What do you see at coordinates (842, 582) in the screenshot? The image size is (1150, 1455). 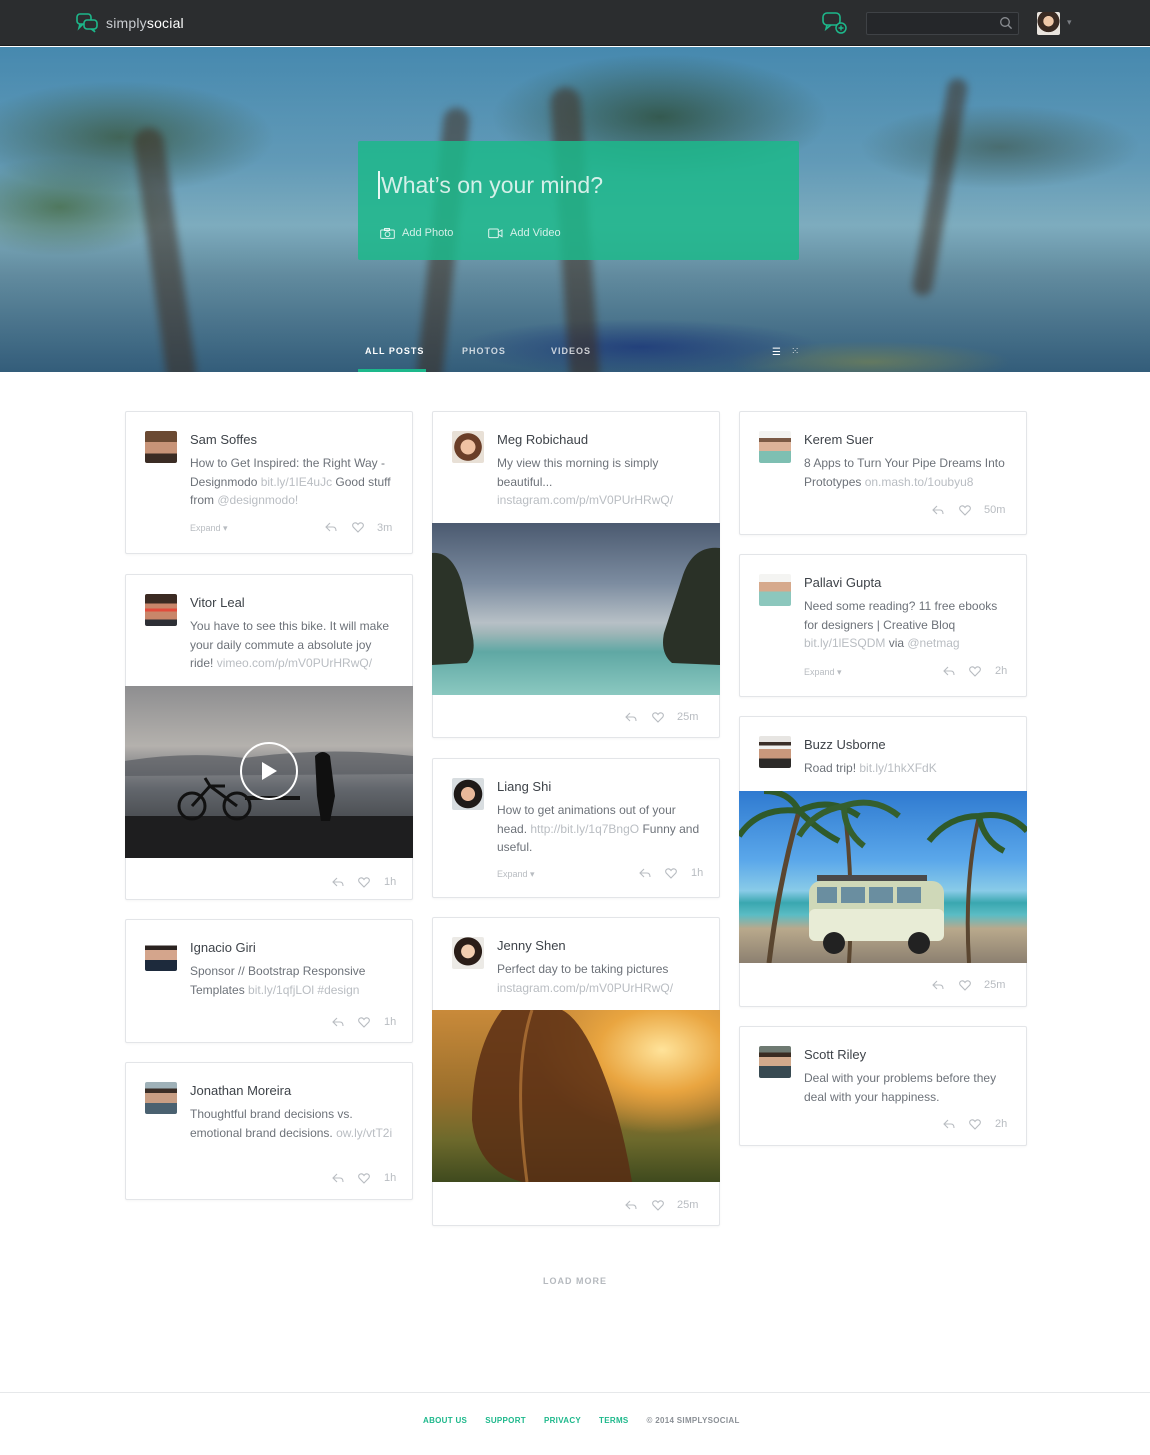 I see `post-author: Pallavi Gupta` at bounding box center [842, 582].